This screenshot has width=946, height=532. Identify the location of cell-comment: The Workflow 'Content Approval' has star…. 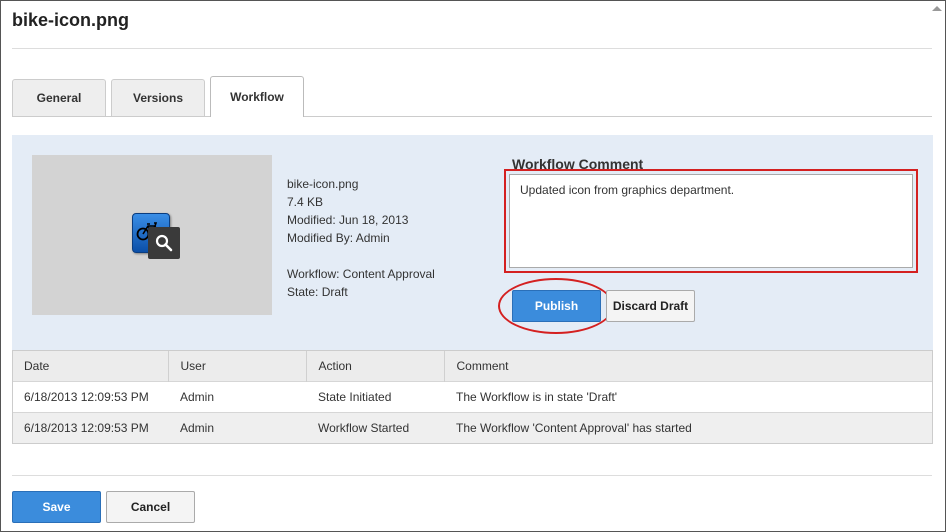
(688, 428).